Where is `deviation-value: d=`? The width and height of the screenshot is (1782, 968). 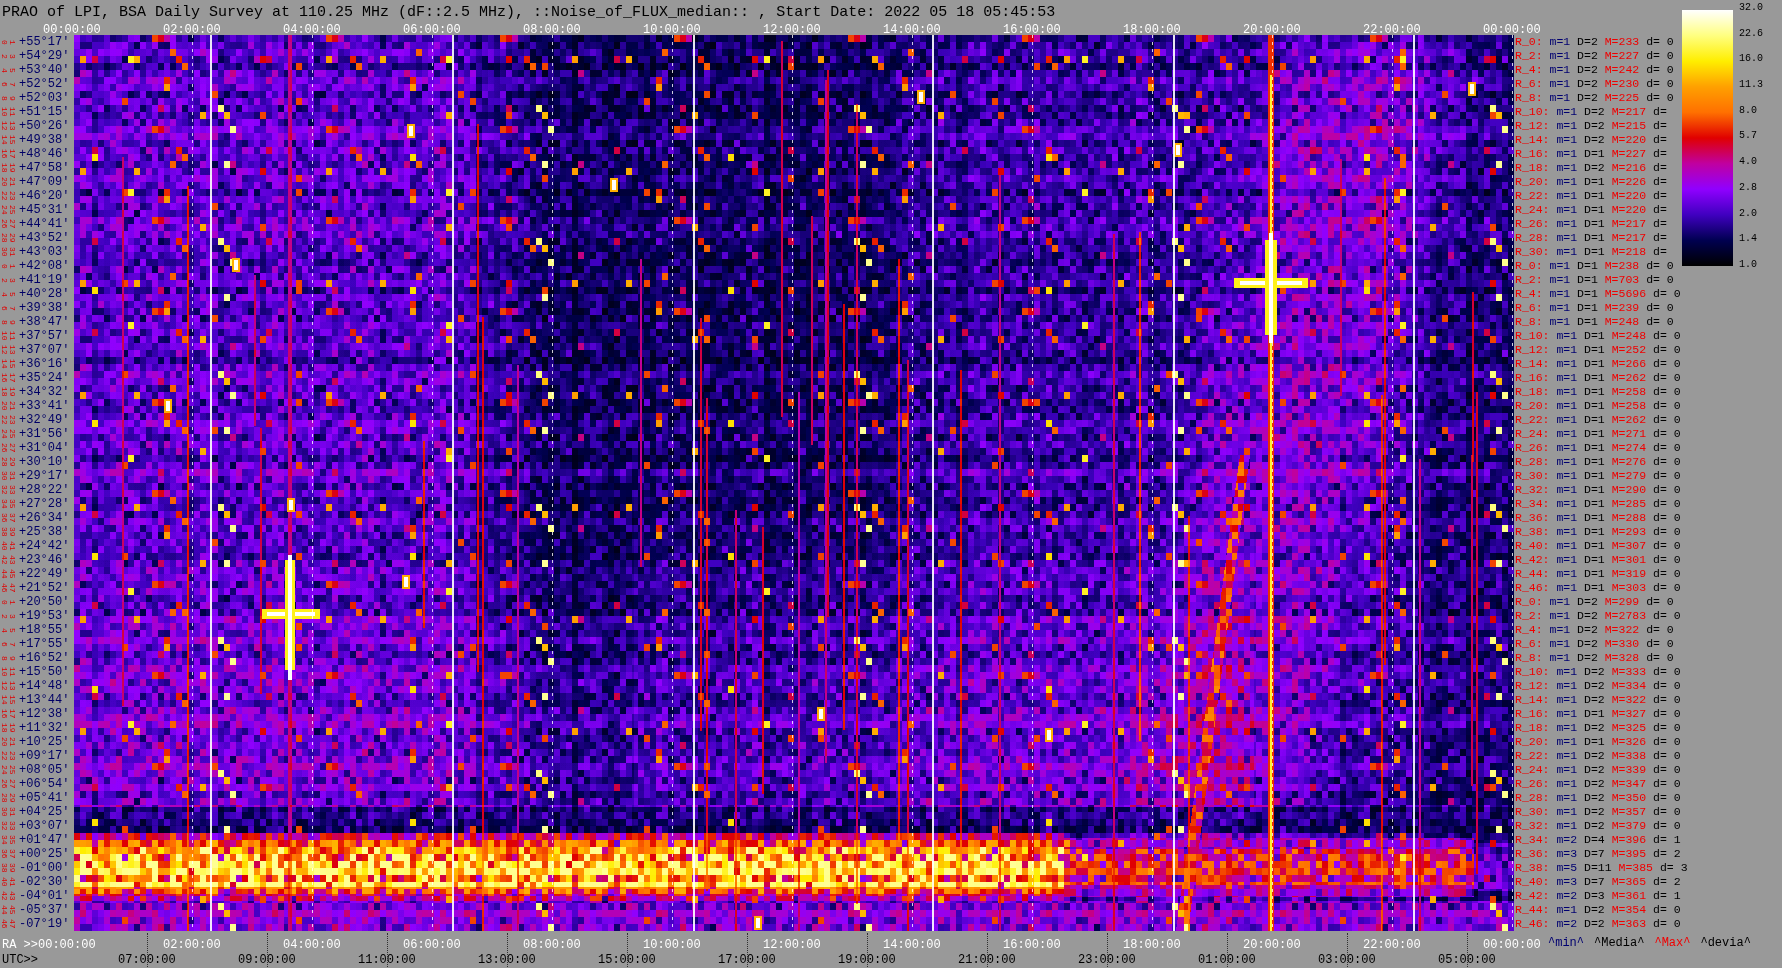
deviation-value: d= is located at coordinates (1660, 112).